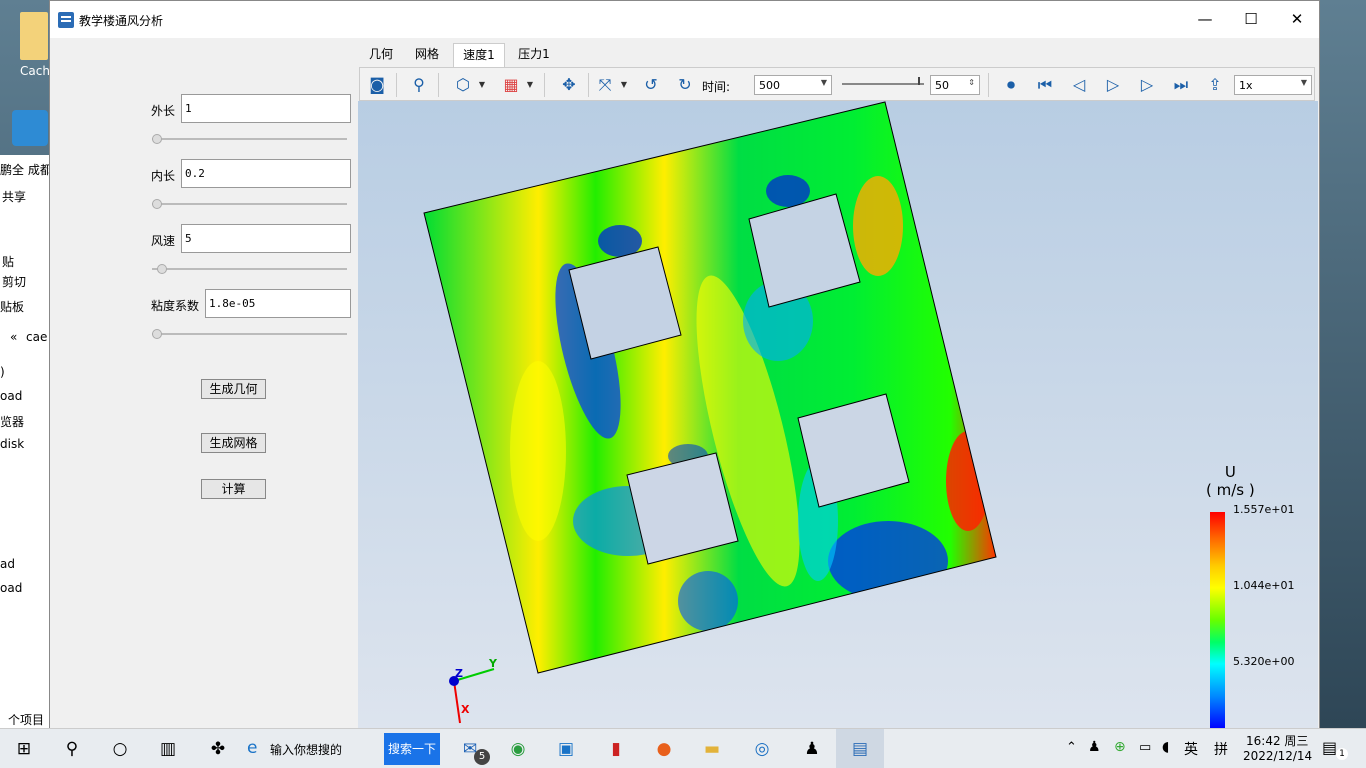 The width and height of the screenshot is (1366, 768). I want to click on explorer-item: ad, so click(7, 564).